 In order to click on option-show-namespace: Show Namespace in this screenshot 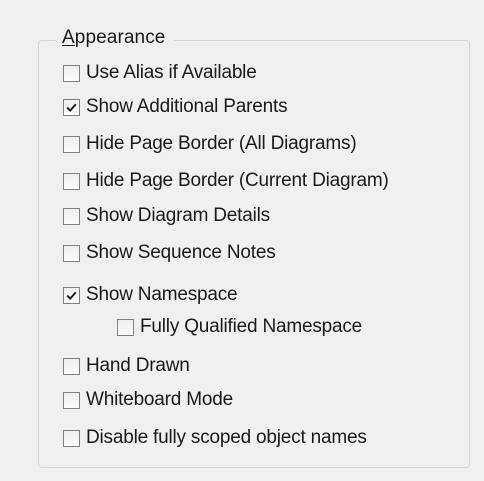, I will do `click(150, 295)`.